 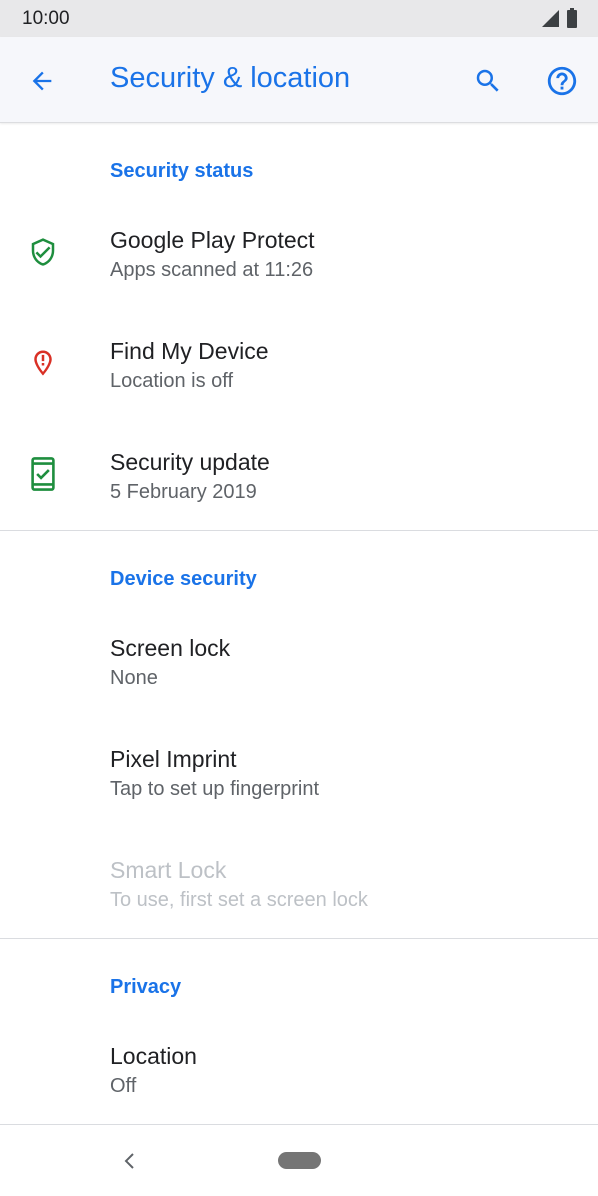 I want to click on pref-title: Location, so click(x=153, y=1056).